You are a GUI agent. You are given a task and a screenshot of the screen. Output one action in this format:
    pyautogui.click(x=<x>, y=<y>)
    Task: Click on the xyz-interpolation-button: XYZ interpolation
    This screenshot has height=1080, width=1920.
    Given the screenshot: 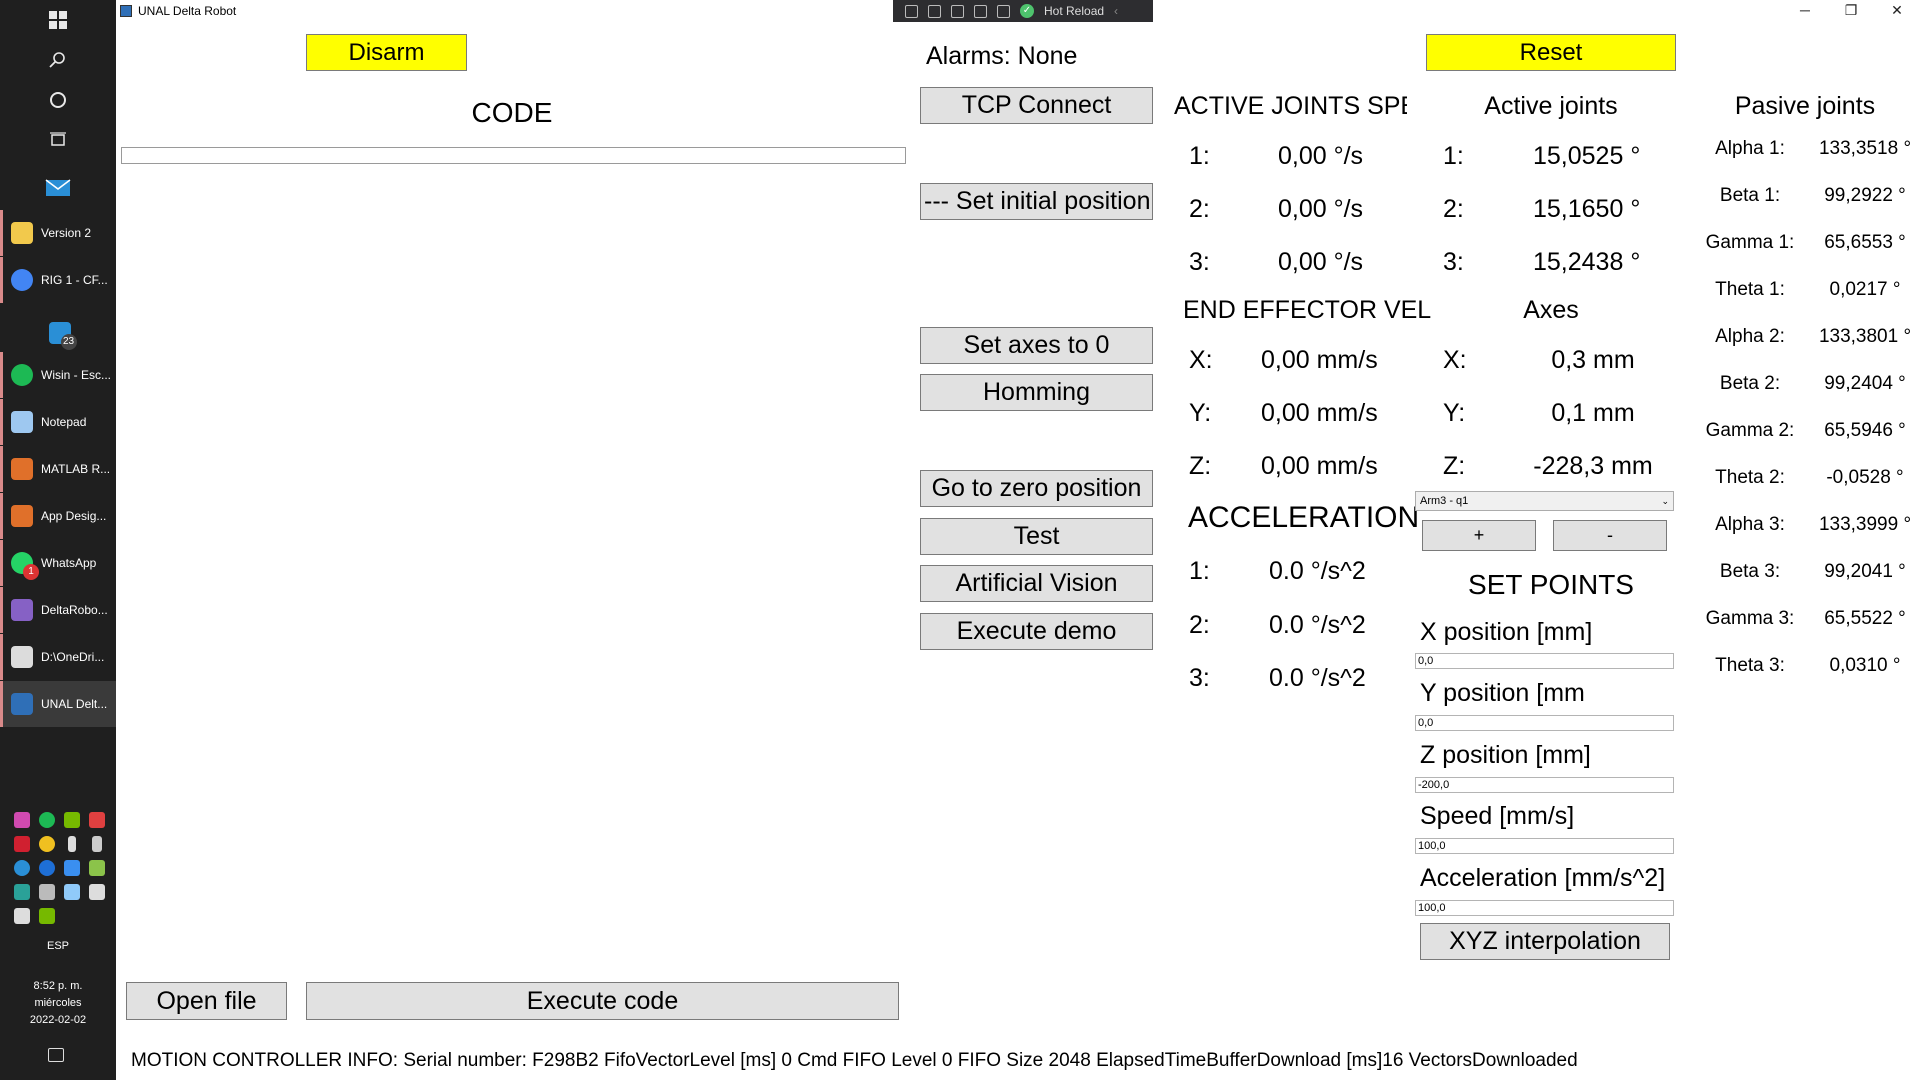 What is the action you would take?
    pyautogui.click(x=1545, y=941)
    